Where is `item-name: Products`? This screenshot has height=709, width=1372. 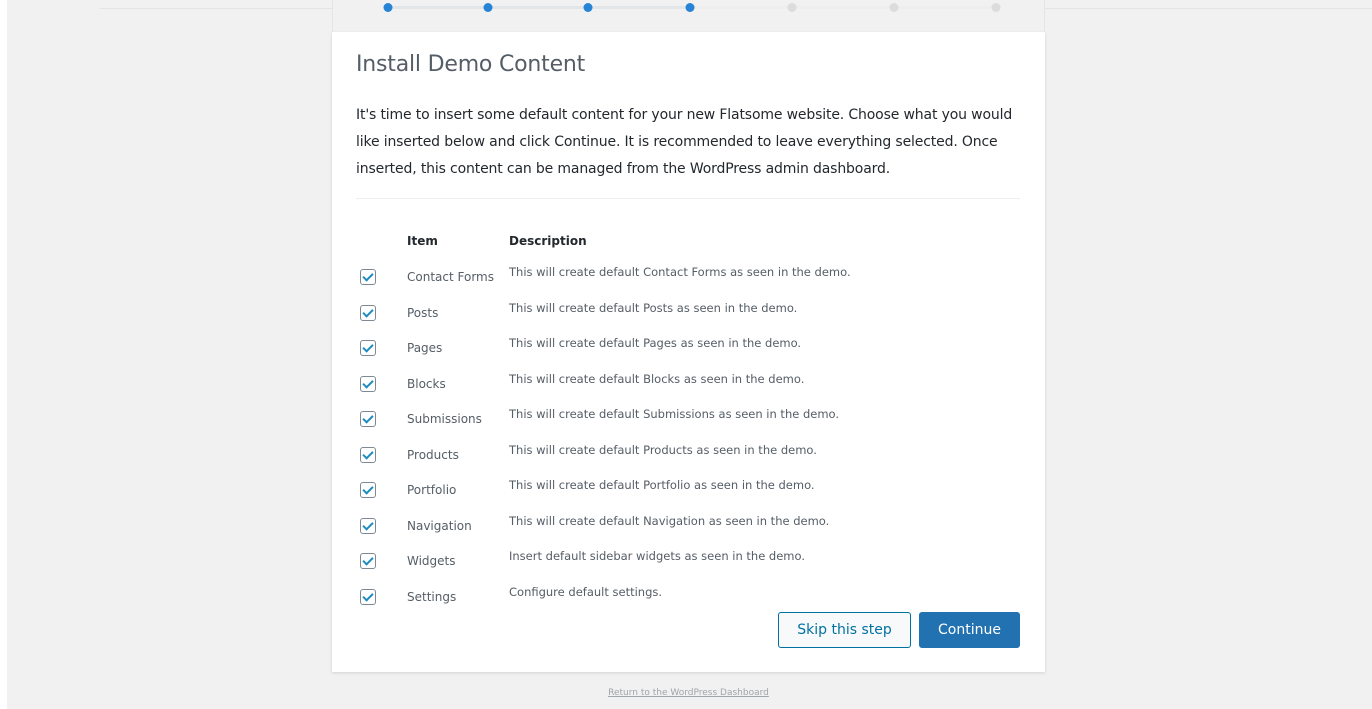 item-name: Products is located at coordinates (433, 454).